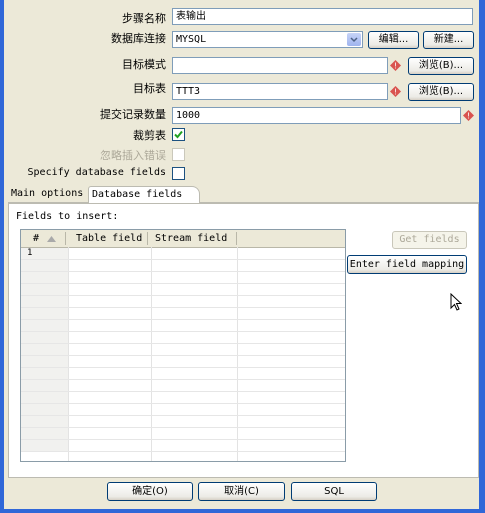 This screenshot has height=513, width=485. I want to click on table-row: 1, so click(183, 254).